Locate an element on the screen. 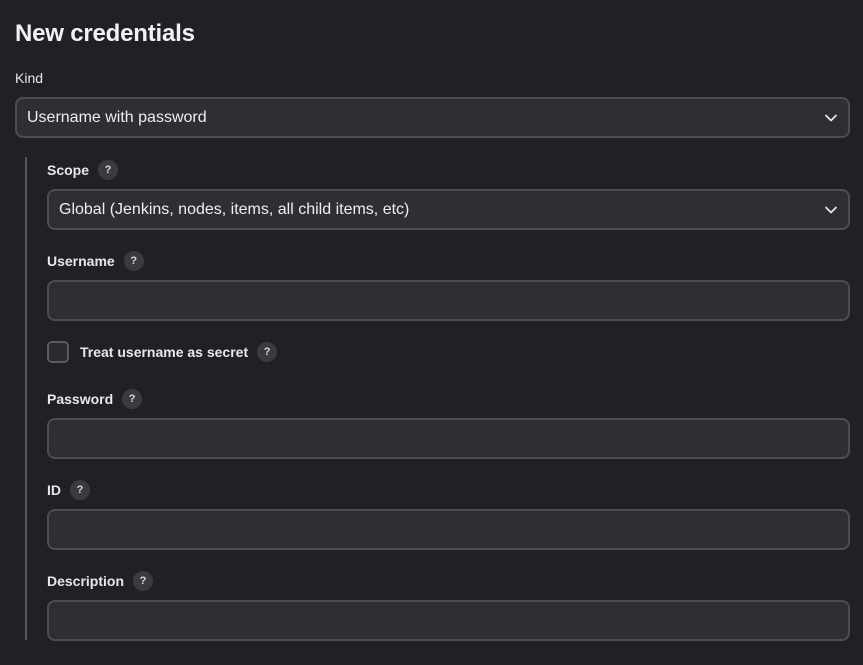  scope-label-text: Scope is located at coordinates (68, 170).